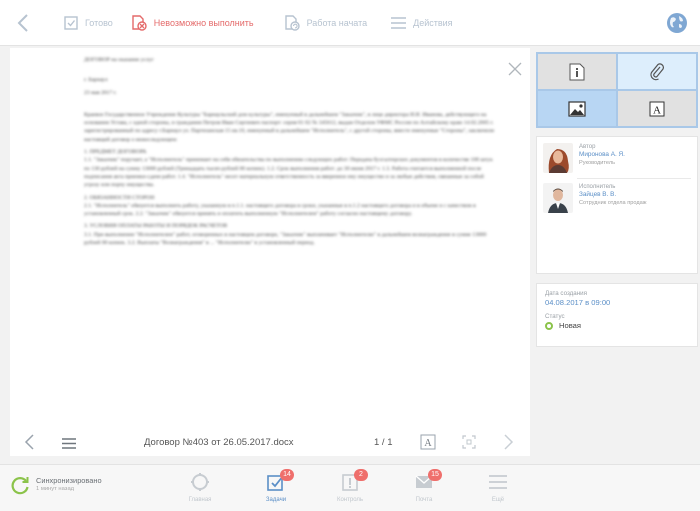 The height and width of the screenshot is (511, 700). I want to click on created-label: Дата создания, so click(566, 293).